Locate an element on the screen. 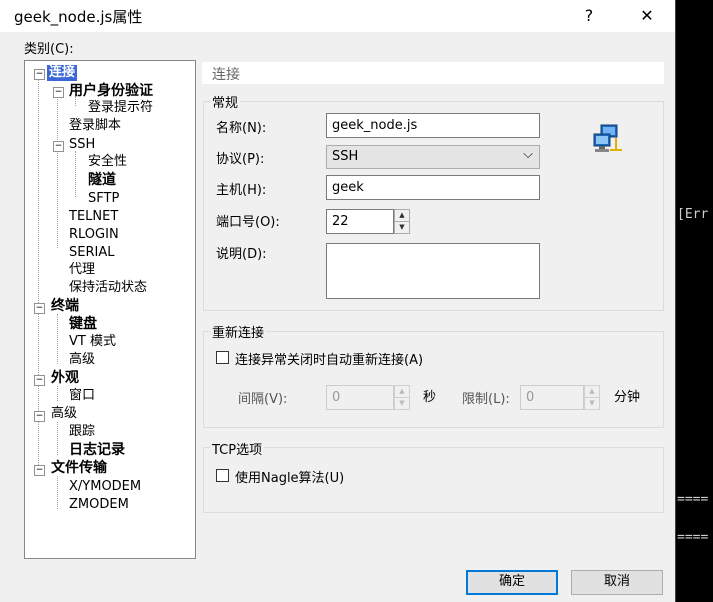 The width and height of the screenshot is (713, 602). interval-field is located at coordinates (360, 397).